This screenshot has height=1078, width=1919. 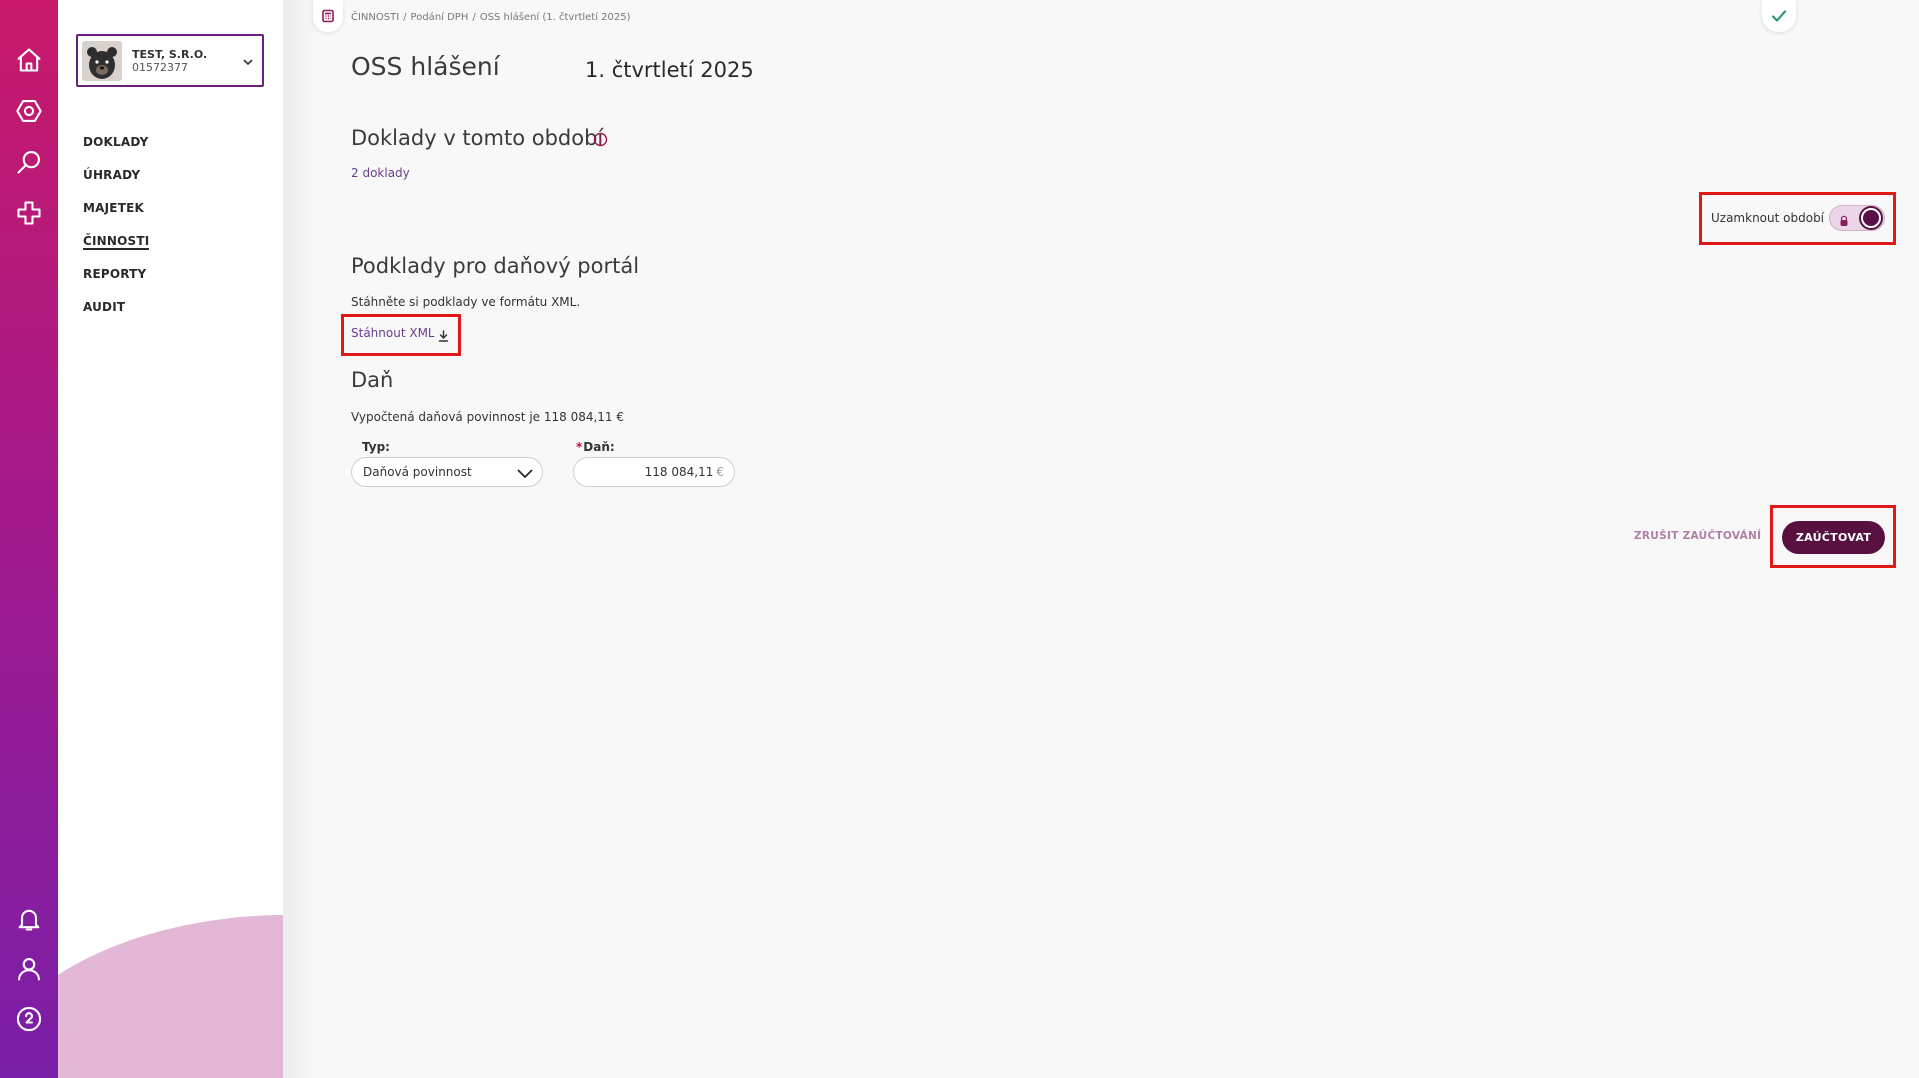 I want to click on calculator-icon, so click(x=328, y=16).